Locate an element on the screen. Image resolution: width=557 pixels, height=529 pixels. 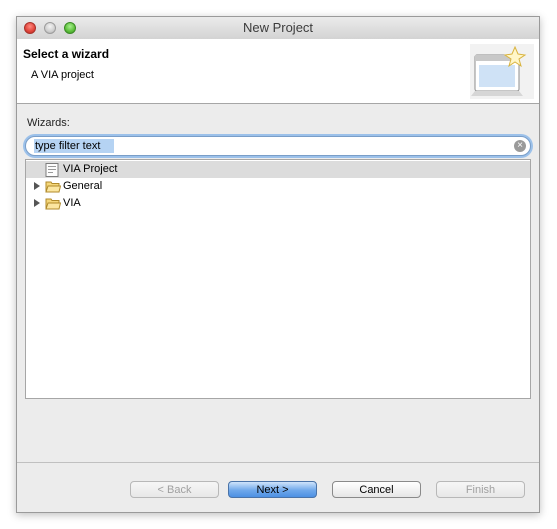
cancel-button: Cancel is located at coordinates (376, 489).